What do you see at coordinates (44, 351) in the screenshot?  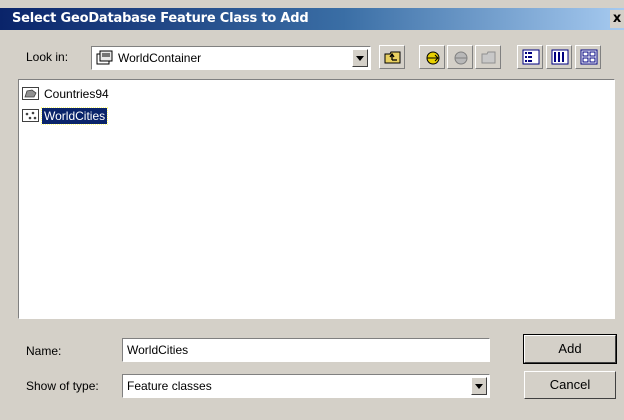 I see `name-label: Name:` at bounding box center [44, 351].